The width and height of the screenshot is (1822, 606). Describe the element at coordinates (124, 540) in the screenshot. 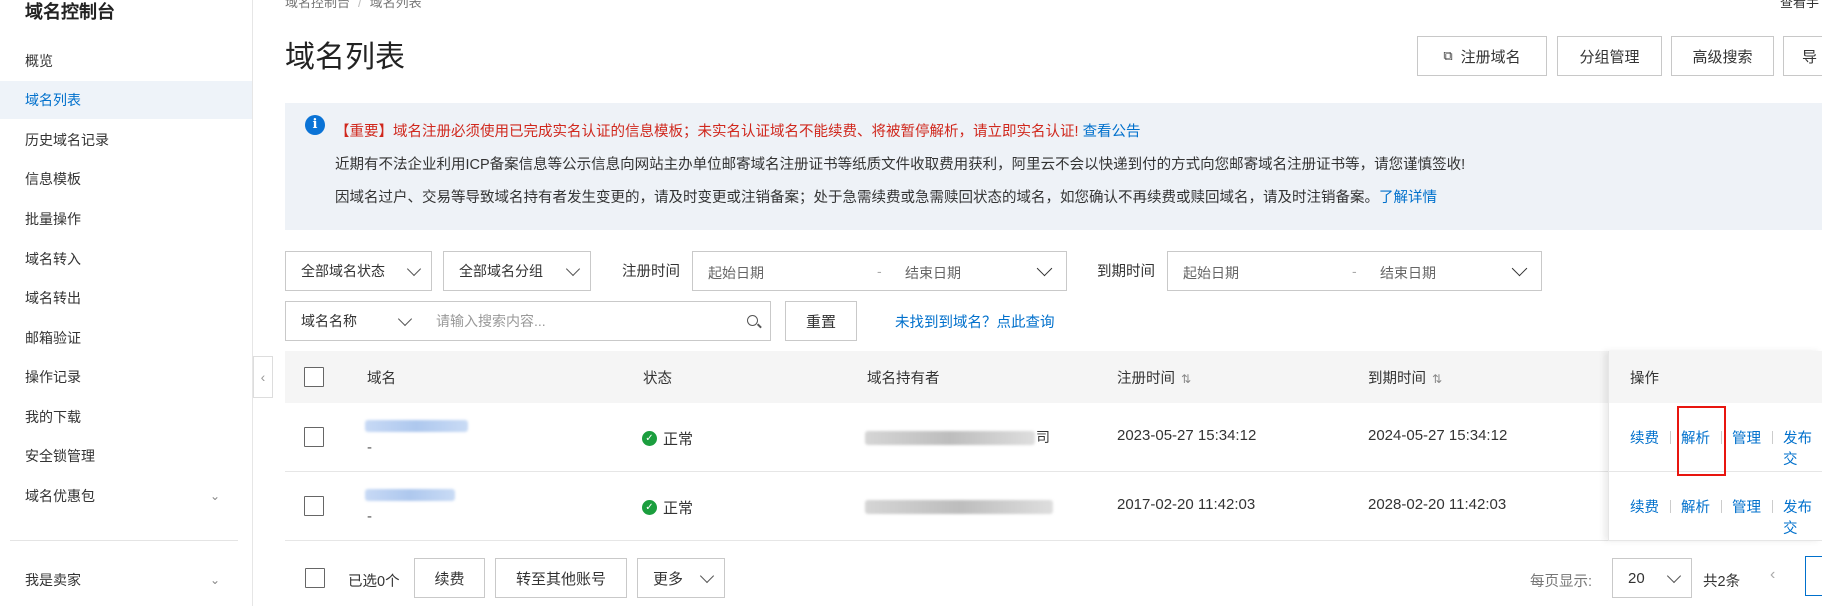

I see `sidebar-divider` at that location.